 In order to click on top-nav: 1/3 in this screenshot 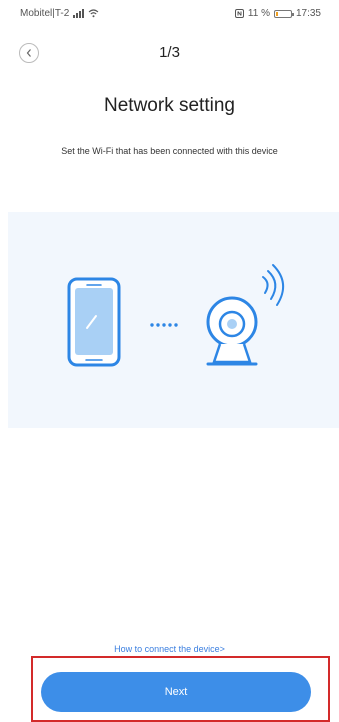, I will do `click(169, 54)`.